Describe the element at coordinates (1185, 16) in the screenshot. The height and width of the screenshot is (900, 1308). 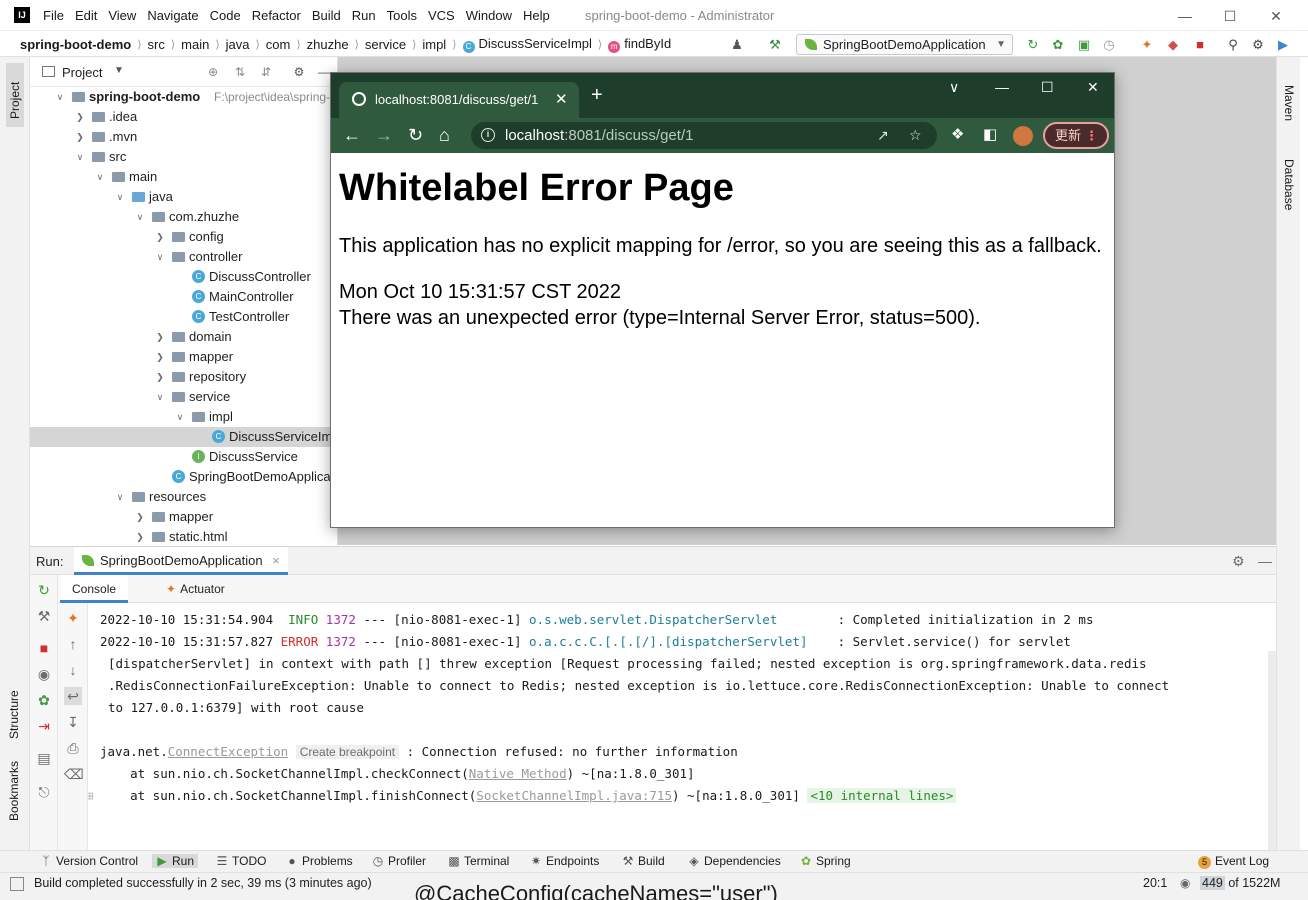
I see `minimize-icon: —` at that location.